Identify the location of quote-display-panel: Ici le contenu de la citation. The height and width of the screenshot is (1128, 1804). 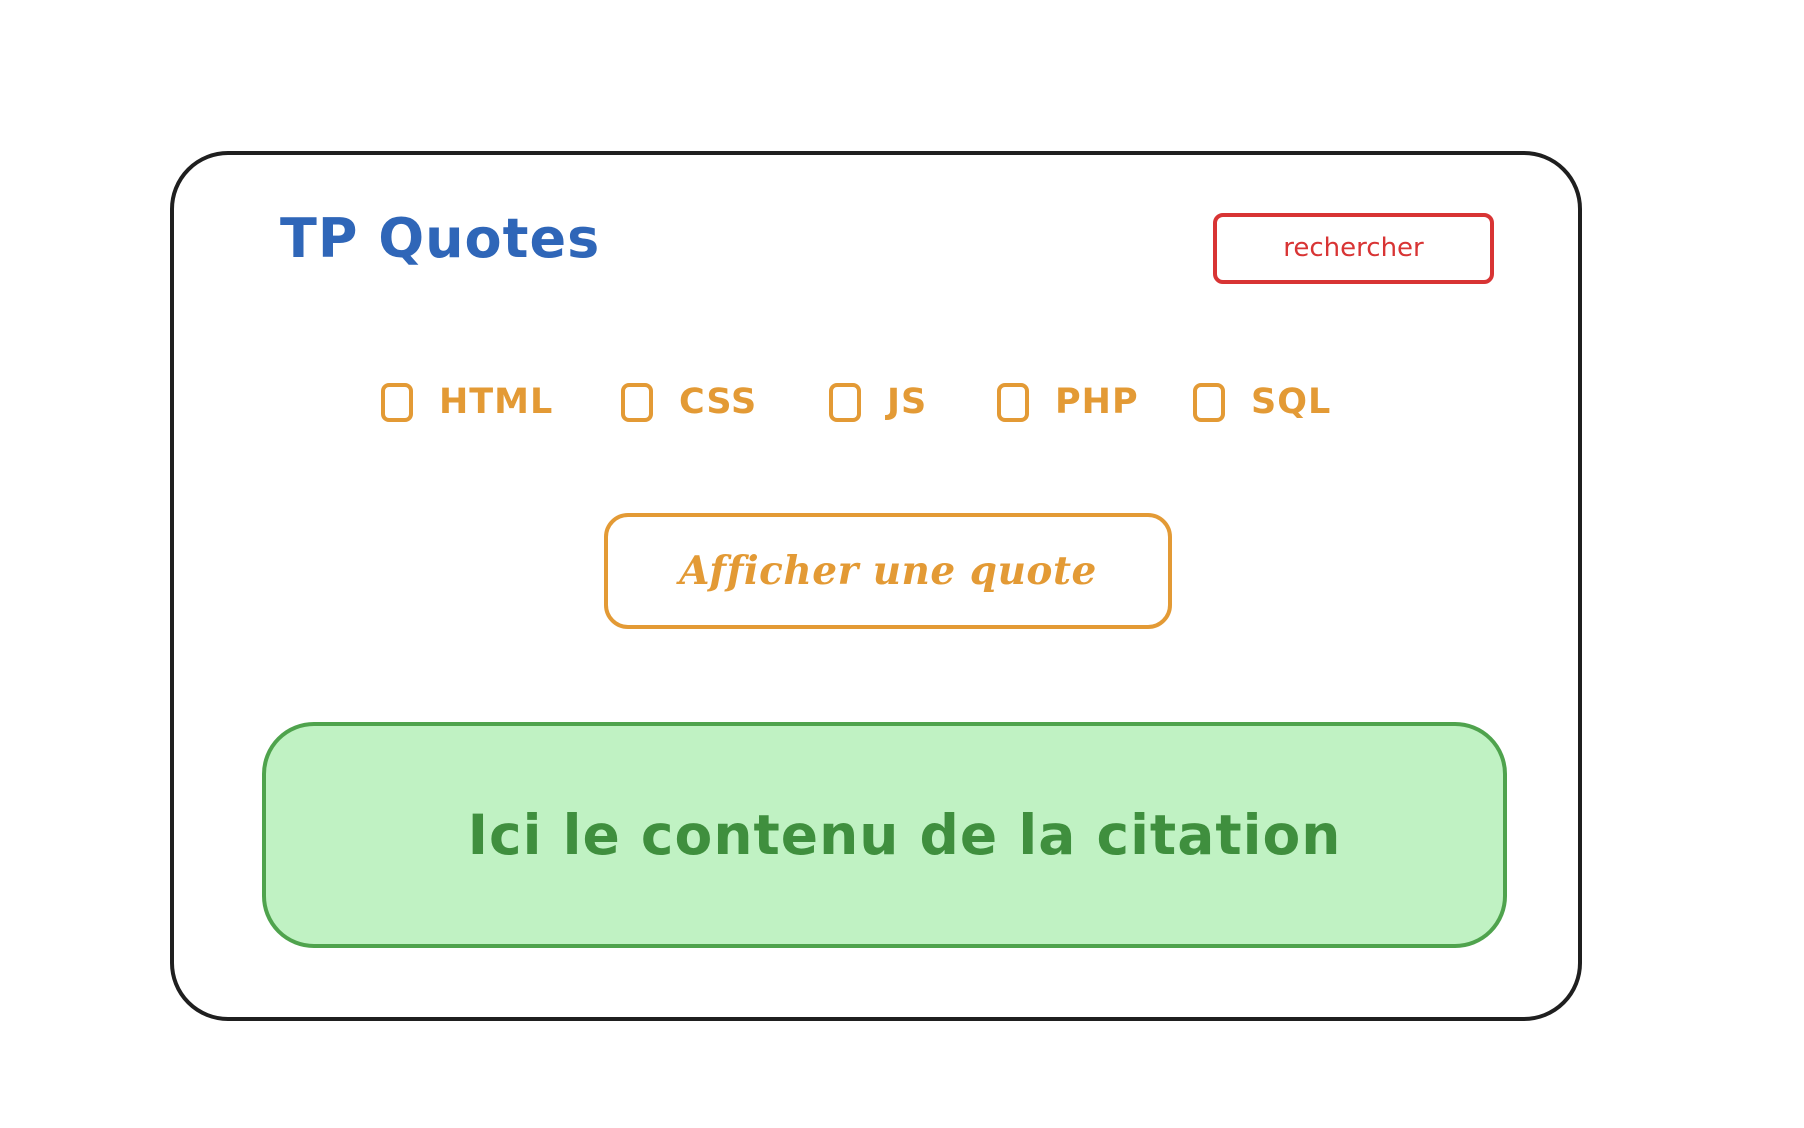
(884, 835).